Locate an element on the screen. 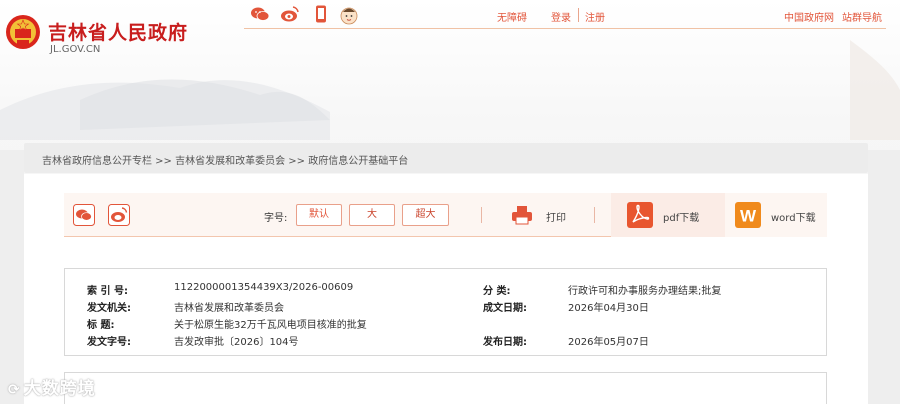 Image resolution: width=900 pixels, height=404 pixels. publish-date-key: 发布日期: is located at coordinates (505, 342).